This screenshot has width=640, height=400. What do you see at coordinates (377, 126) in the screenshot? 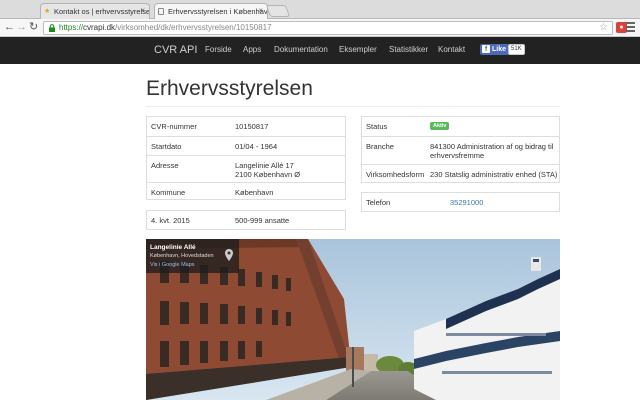
I see `row-key: Status` at bounding box center [377, 126].